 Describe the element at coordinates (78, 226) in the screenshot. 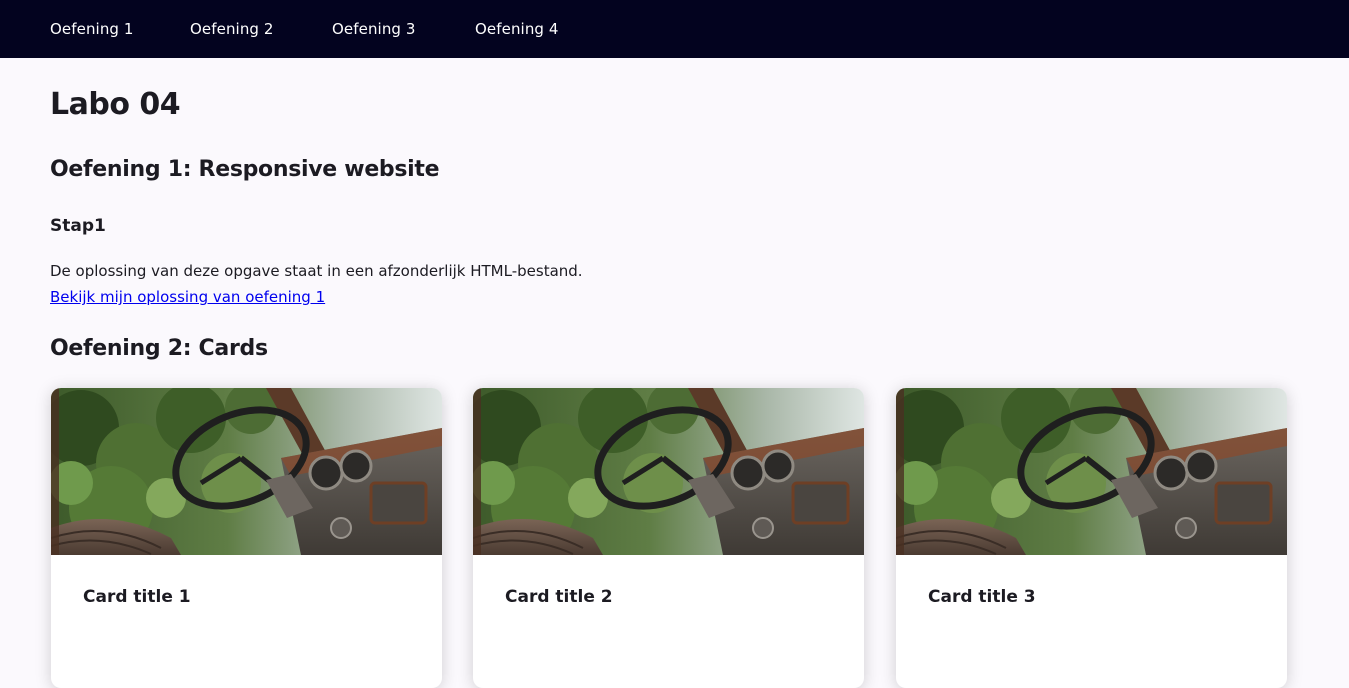

I see `step-heading: Stap1` at that location.